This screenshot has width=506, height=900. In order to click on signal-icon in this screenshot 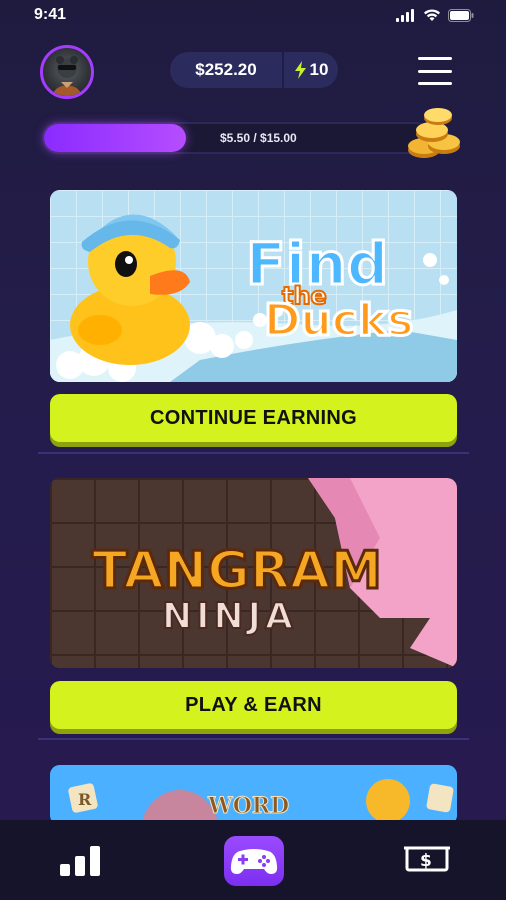, I will do `click(405, 15)`.